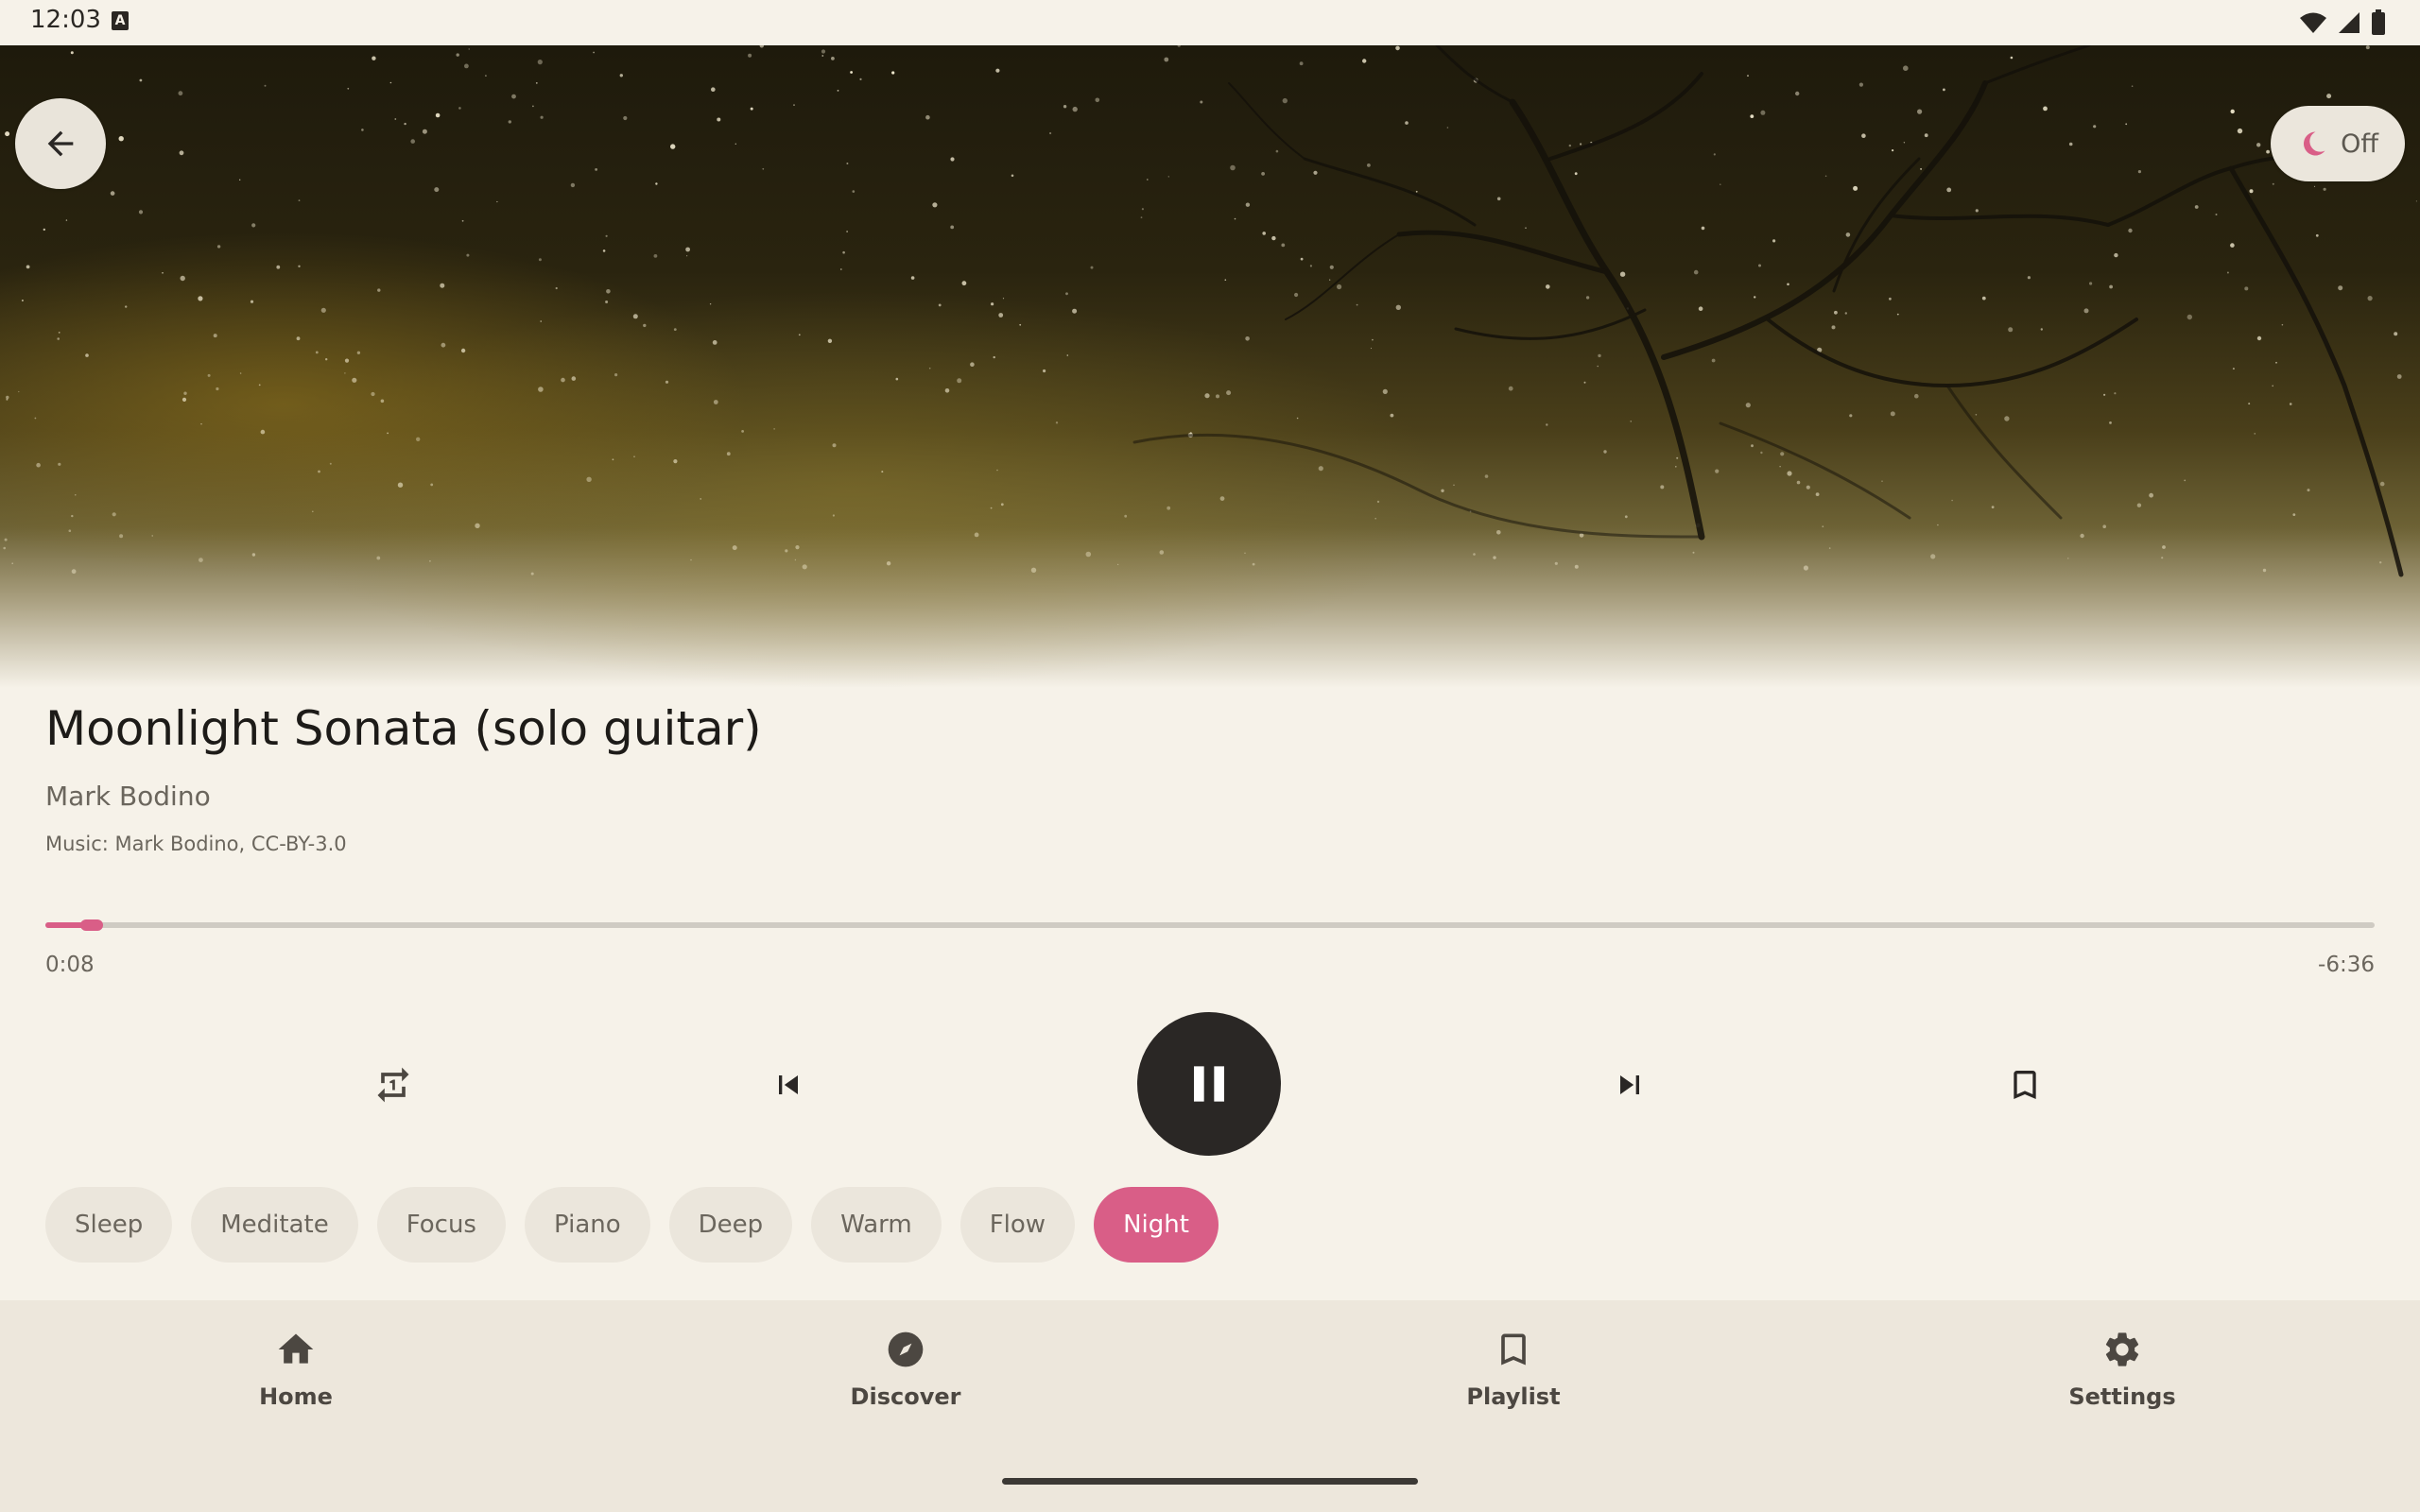 The width and height of the screenshot is (2420, 1512). I want to click on nav-home: Home, so click(295, 1369).